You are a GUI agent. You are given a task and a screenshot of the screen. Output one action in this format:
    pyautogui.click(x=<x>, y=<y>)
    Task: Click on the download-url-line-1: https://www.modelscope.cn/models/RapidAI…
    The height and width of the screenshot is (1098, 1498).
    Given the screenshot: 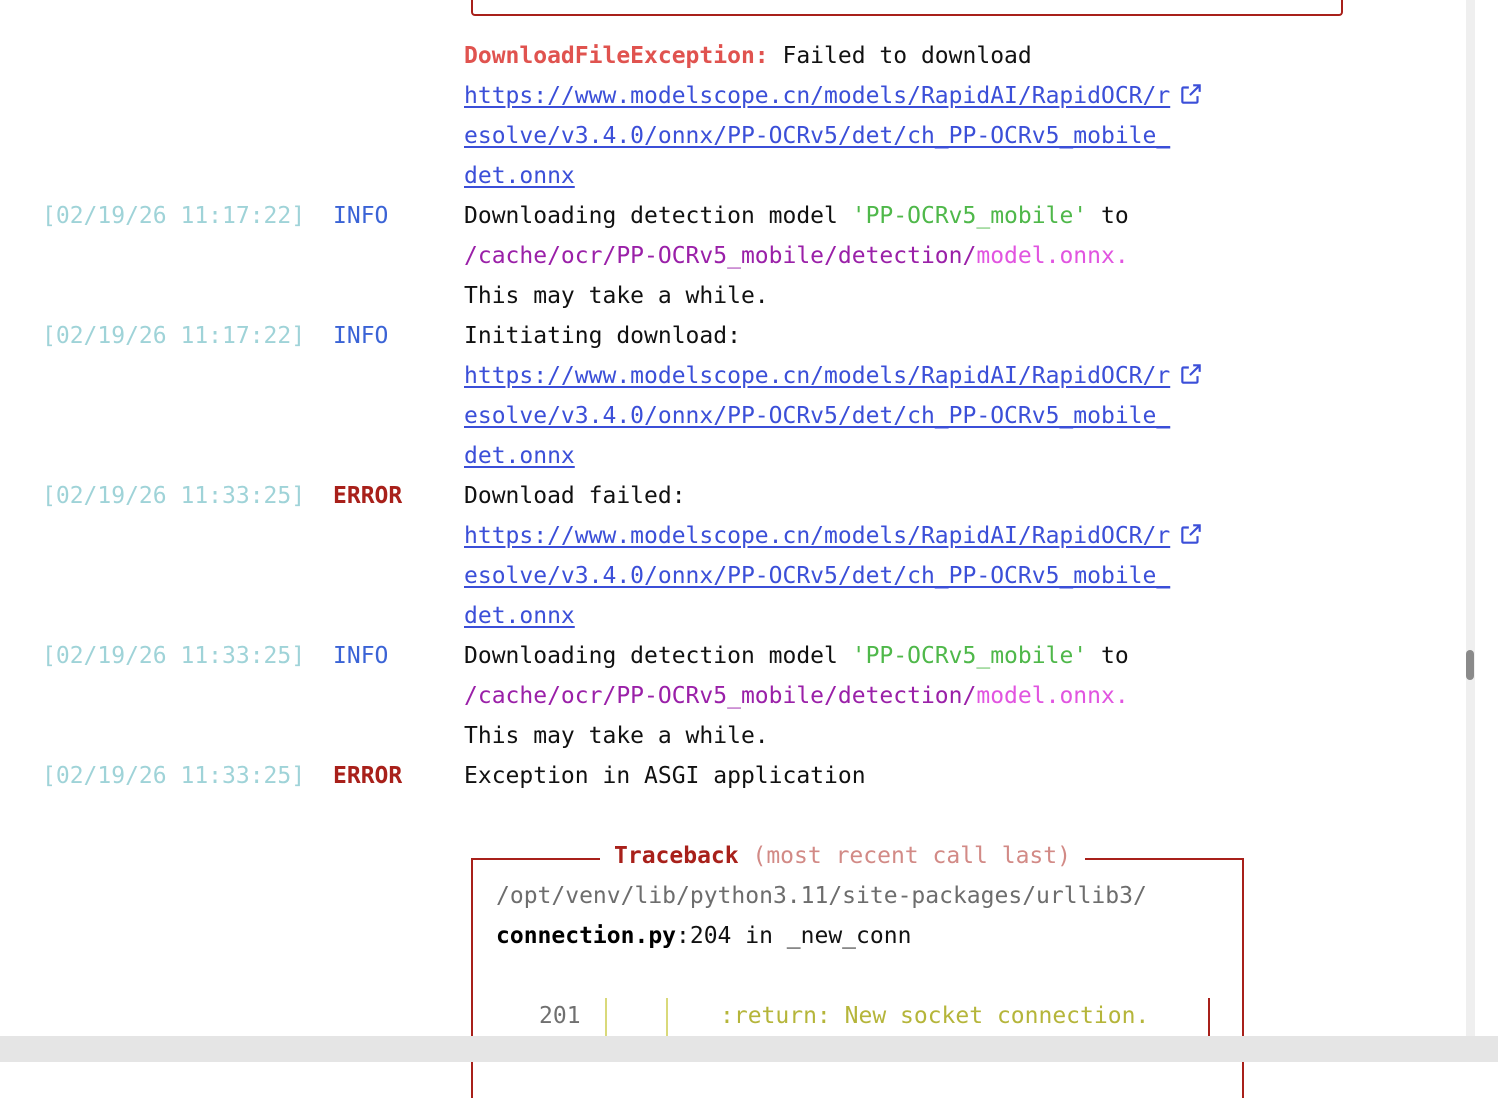 What is the action you would take?
    pyautogui.click(x=834, y=376)
    